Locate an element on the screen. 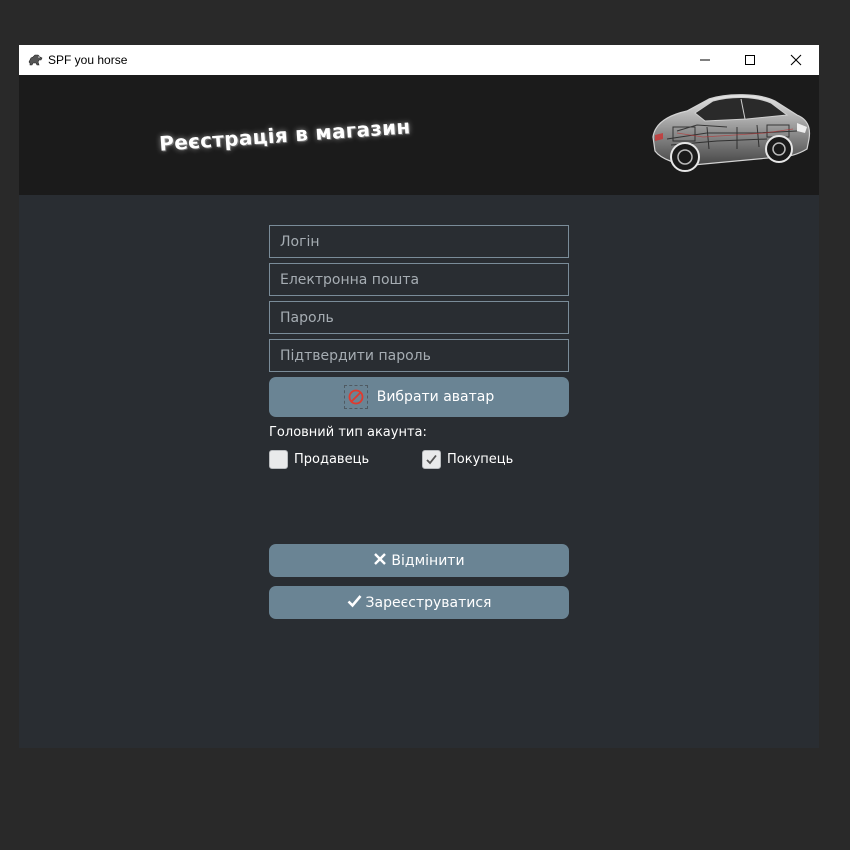 This screenshot has height=850, width=850. maximize-button is located at coordinates (750, 60).